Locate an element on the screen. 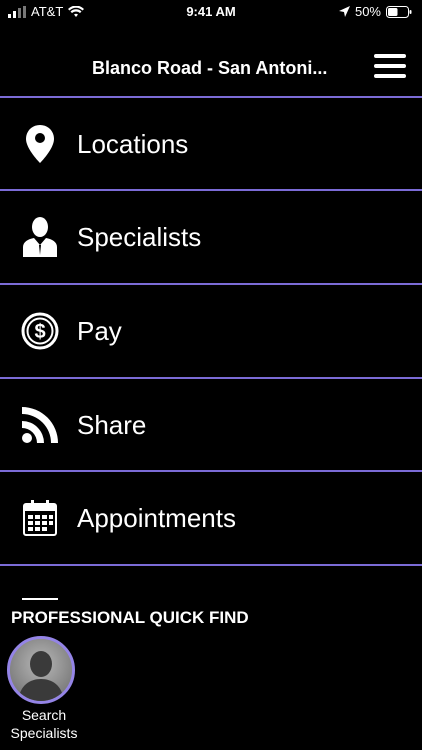  menu-item-appointments: Appointments is located at coordinates (211, 518).